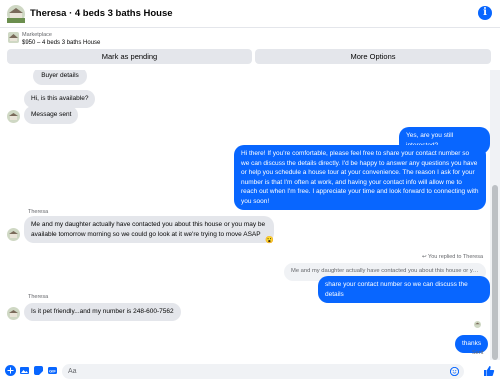 The height and width of the screenshot is (384, 500). I want to click on more-options-button: More Options, so click(373, 56).